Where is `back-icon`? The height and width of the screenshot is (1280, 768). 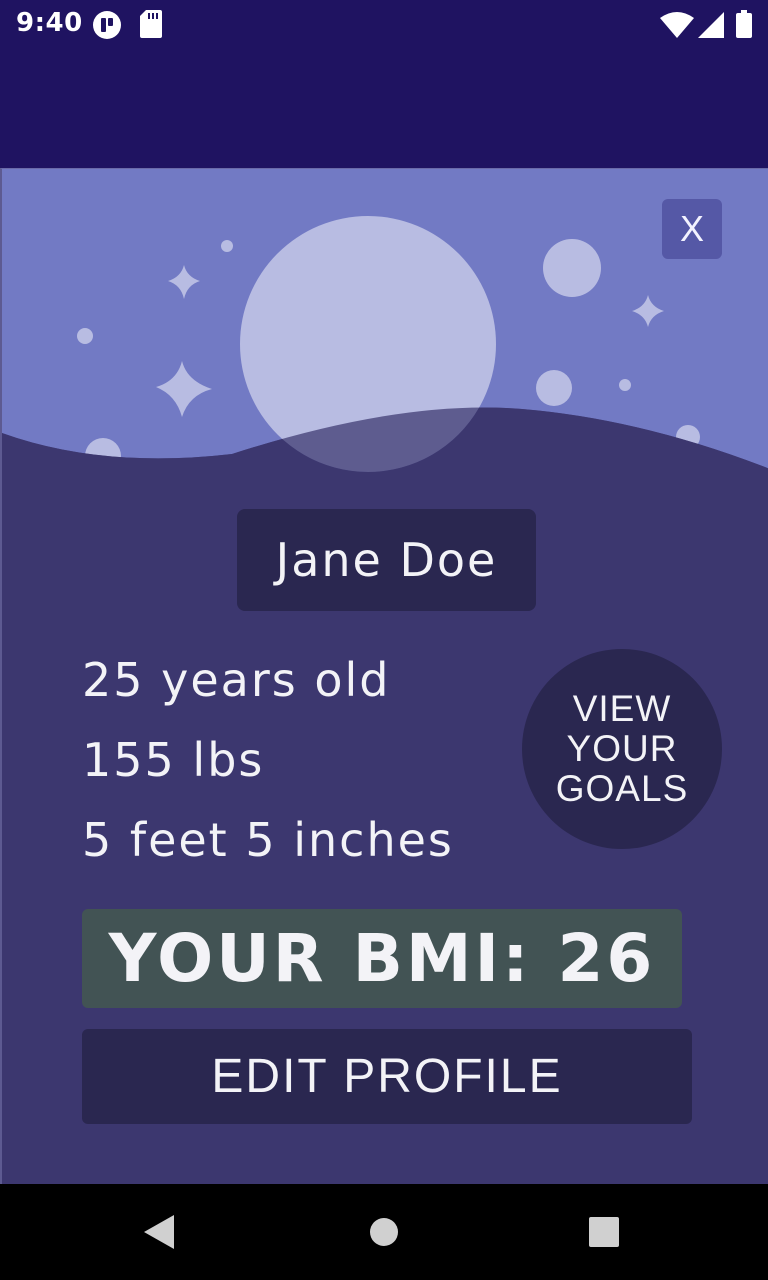
back-icon is located at coordinates (159, 1232).